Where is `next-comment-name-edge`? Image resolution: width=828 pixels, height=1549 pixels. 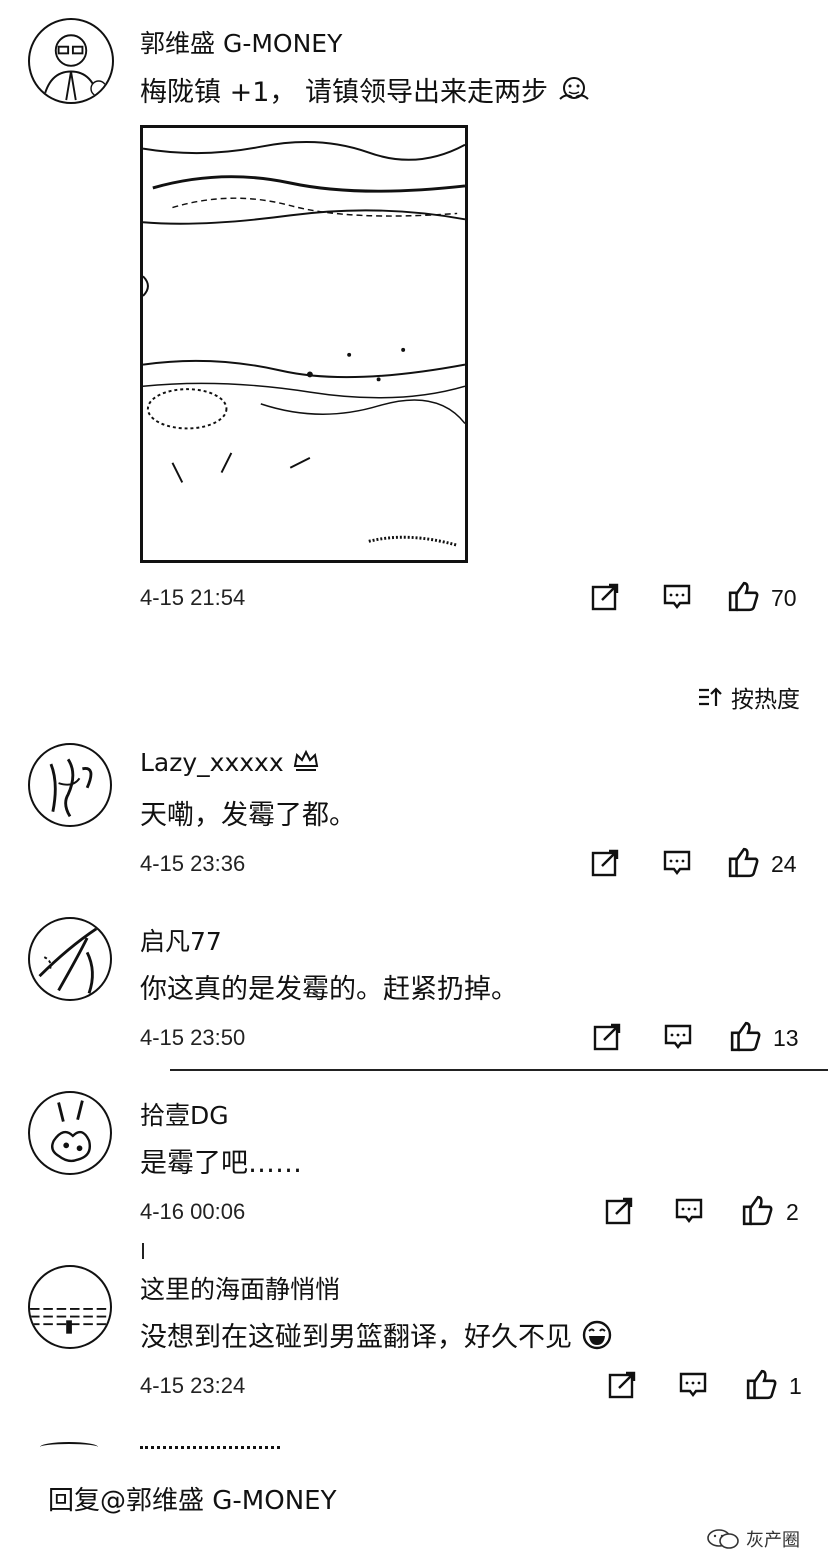 next-comment-name-edge is located at coordinates (210, 1448).